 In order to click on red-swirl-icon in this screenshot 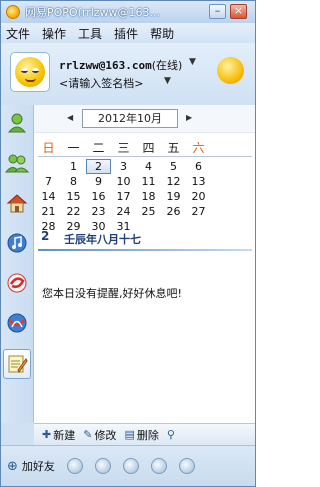, I will do `click(17, 283)`.